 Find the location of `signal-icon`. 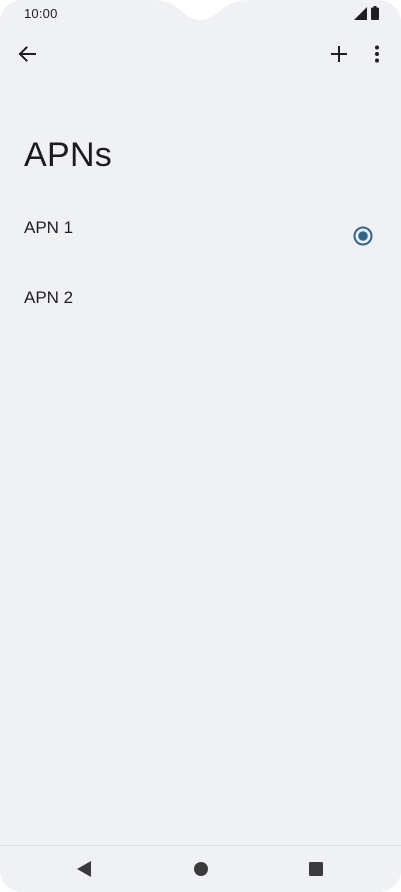

signal-icon is located at coordinates (360, 13).